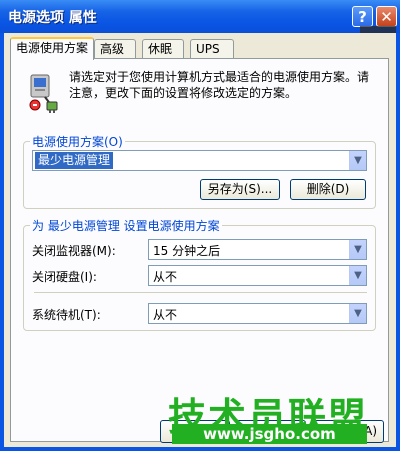 The image size is (400, 451). Describe the element at coordinates (165, 315) in the screenshot. I see `standby-value: 从不` at that location.